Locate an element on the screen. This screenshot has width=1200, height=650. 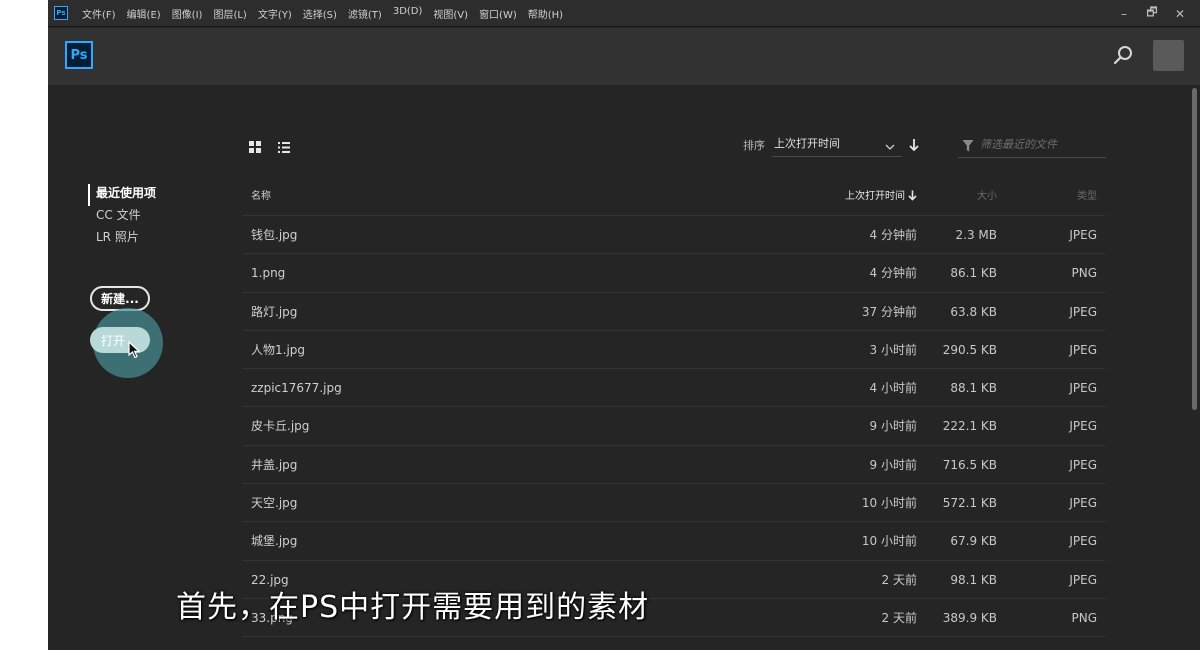
sidebar-item-lr-photos: LR 照片 is located at coordinates (122, 239).